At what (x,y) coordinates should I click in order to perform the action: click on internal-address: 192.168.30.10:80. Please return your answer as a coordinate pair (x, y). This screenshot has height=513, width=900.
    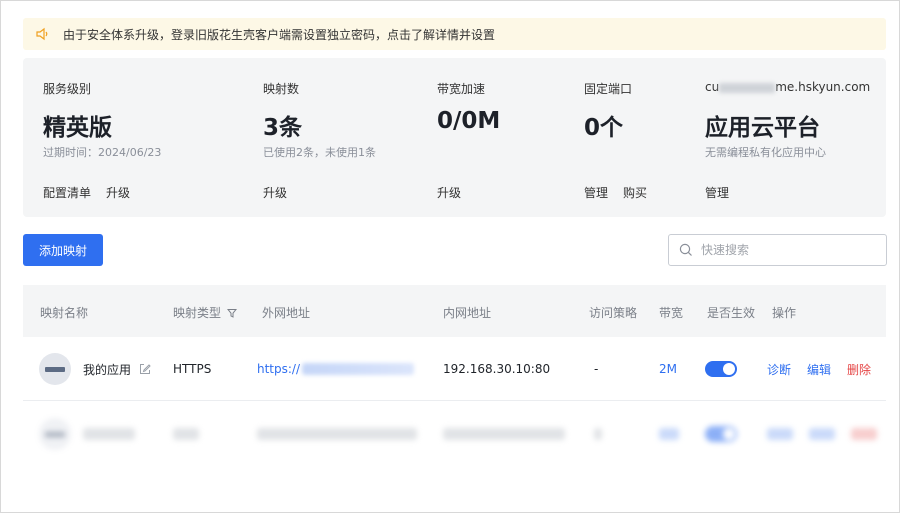
    Looking at the image, I should click on (497, 369).